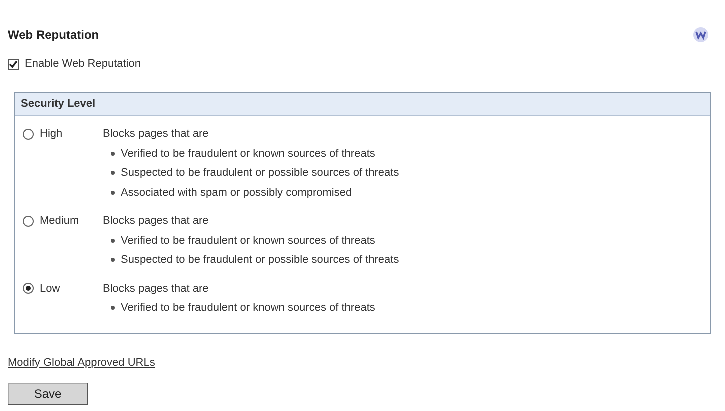  What do you see at coordinates (13, 64) in the screenshot?
I see `enable-checkbox` at bounding box center [13, 64].